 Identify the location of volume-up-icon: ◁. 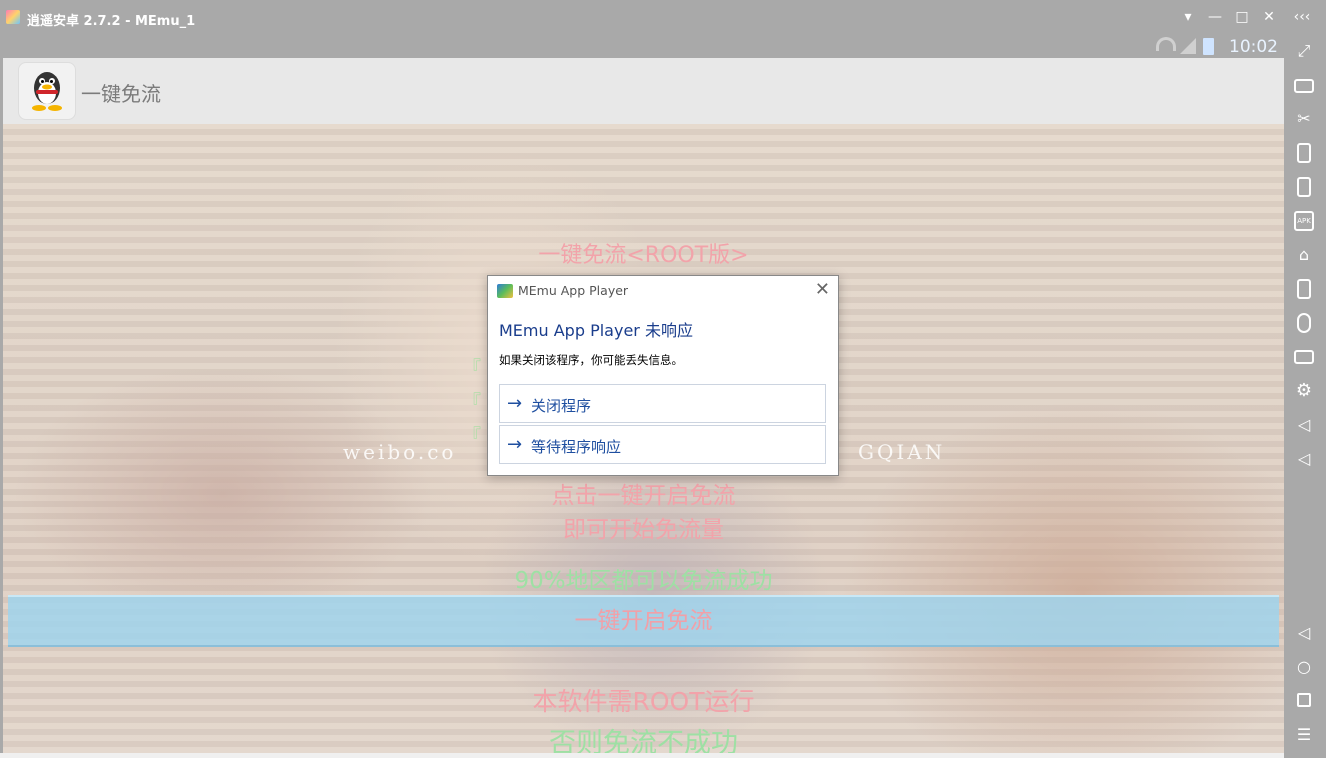
(1304, 425).